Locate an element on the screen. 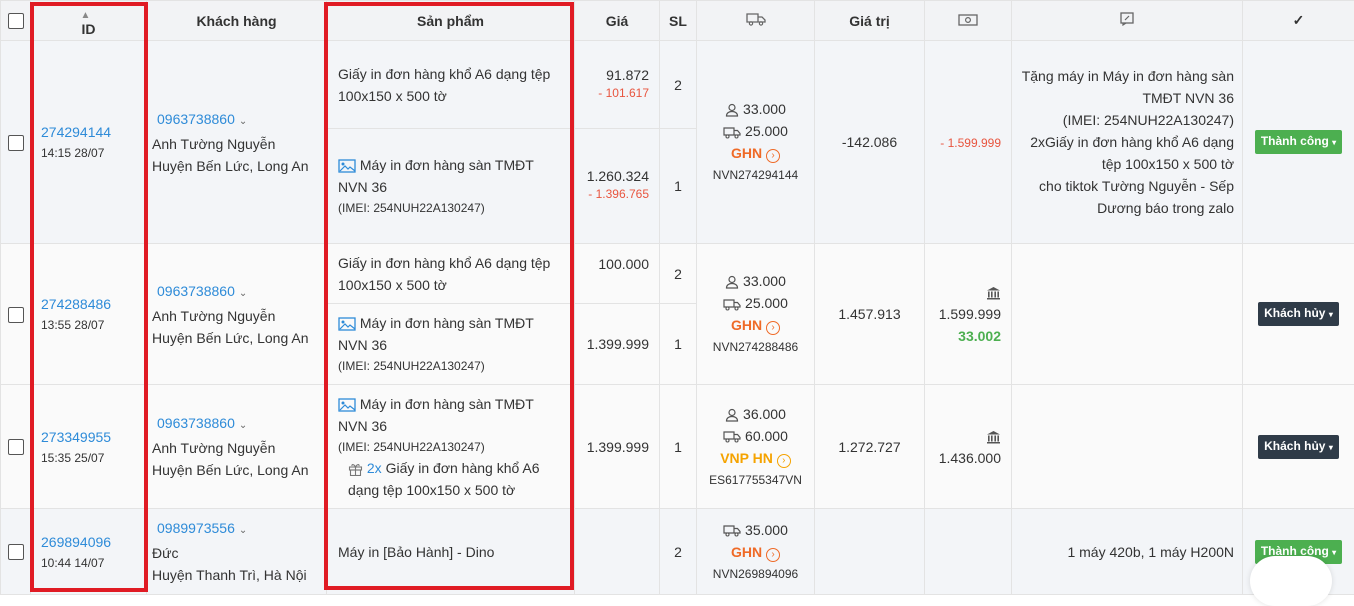 The height and width of the screenshot is (606, 1354). sort-icon: ▲ is located at coordinates (86, 15).